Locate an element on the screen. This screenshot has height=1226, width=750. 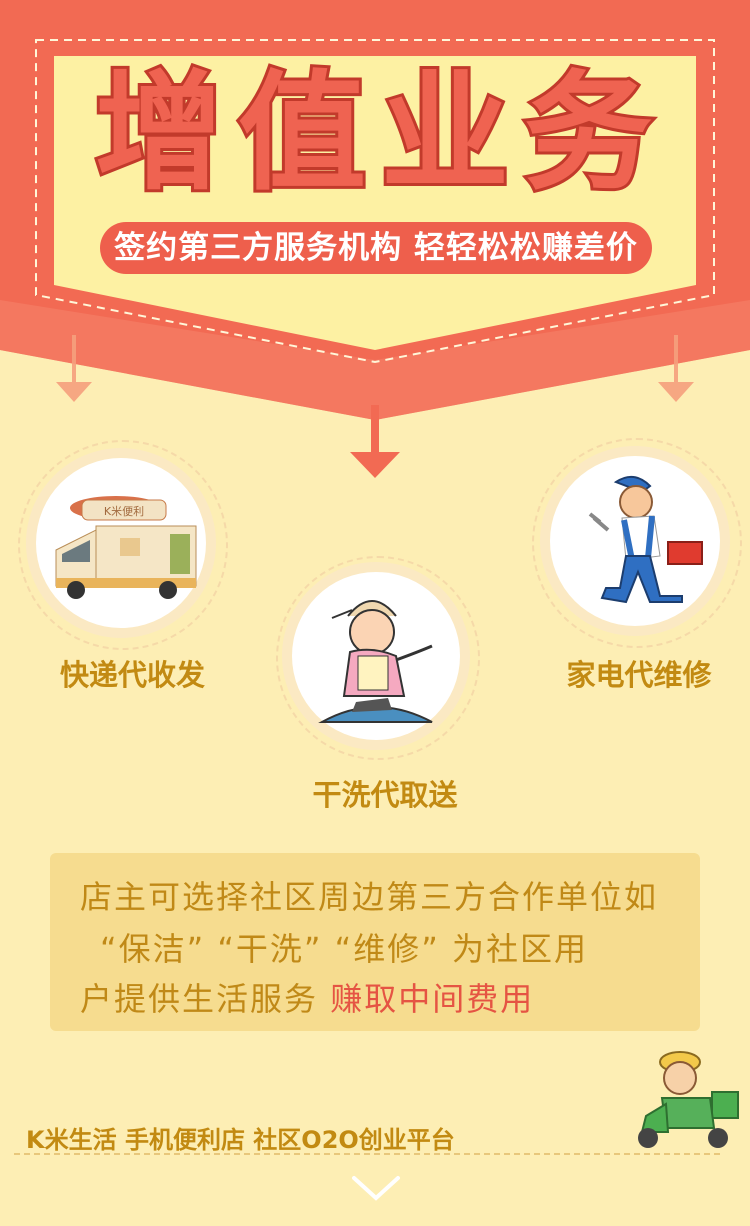
info-highlight: 赚取中间费用 is located at coordinates (432, 999).